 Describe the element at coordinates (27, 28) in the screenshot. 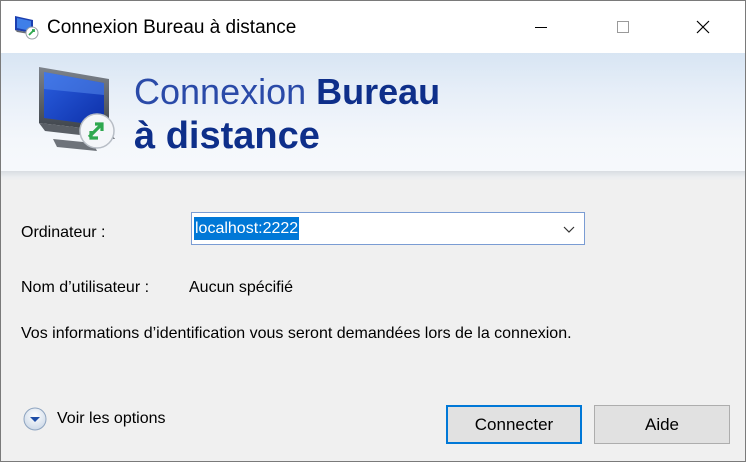

I see `remote-desktop-app-icon` at that location.